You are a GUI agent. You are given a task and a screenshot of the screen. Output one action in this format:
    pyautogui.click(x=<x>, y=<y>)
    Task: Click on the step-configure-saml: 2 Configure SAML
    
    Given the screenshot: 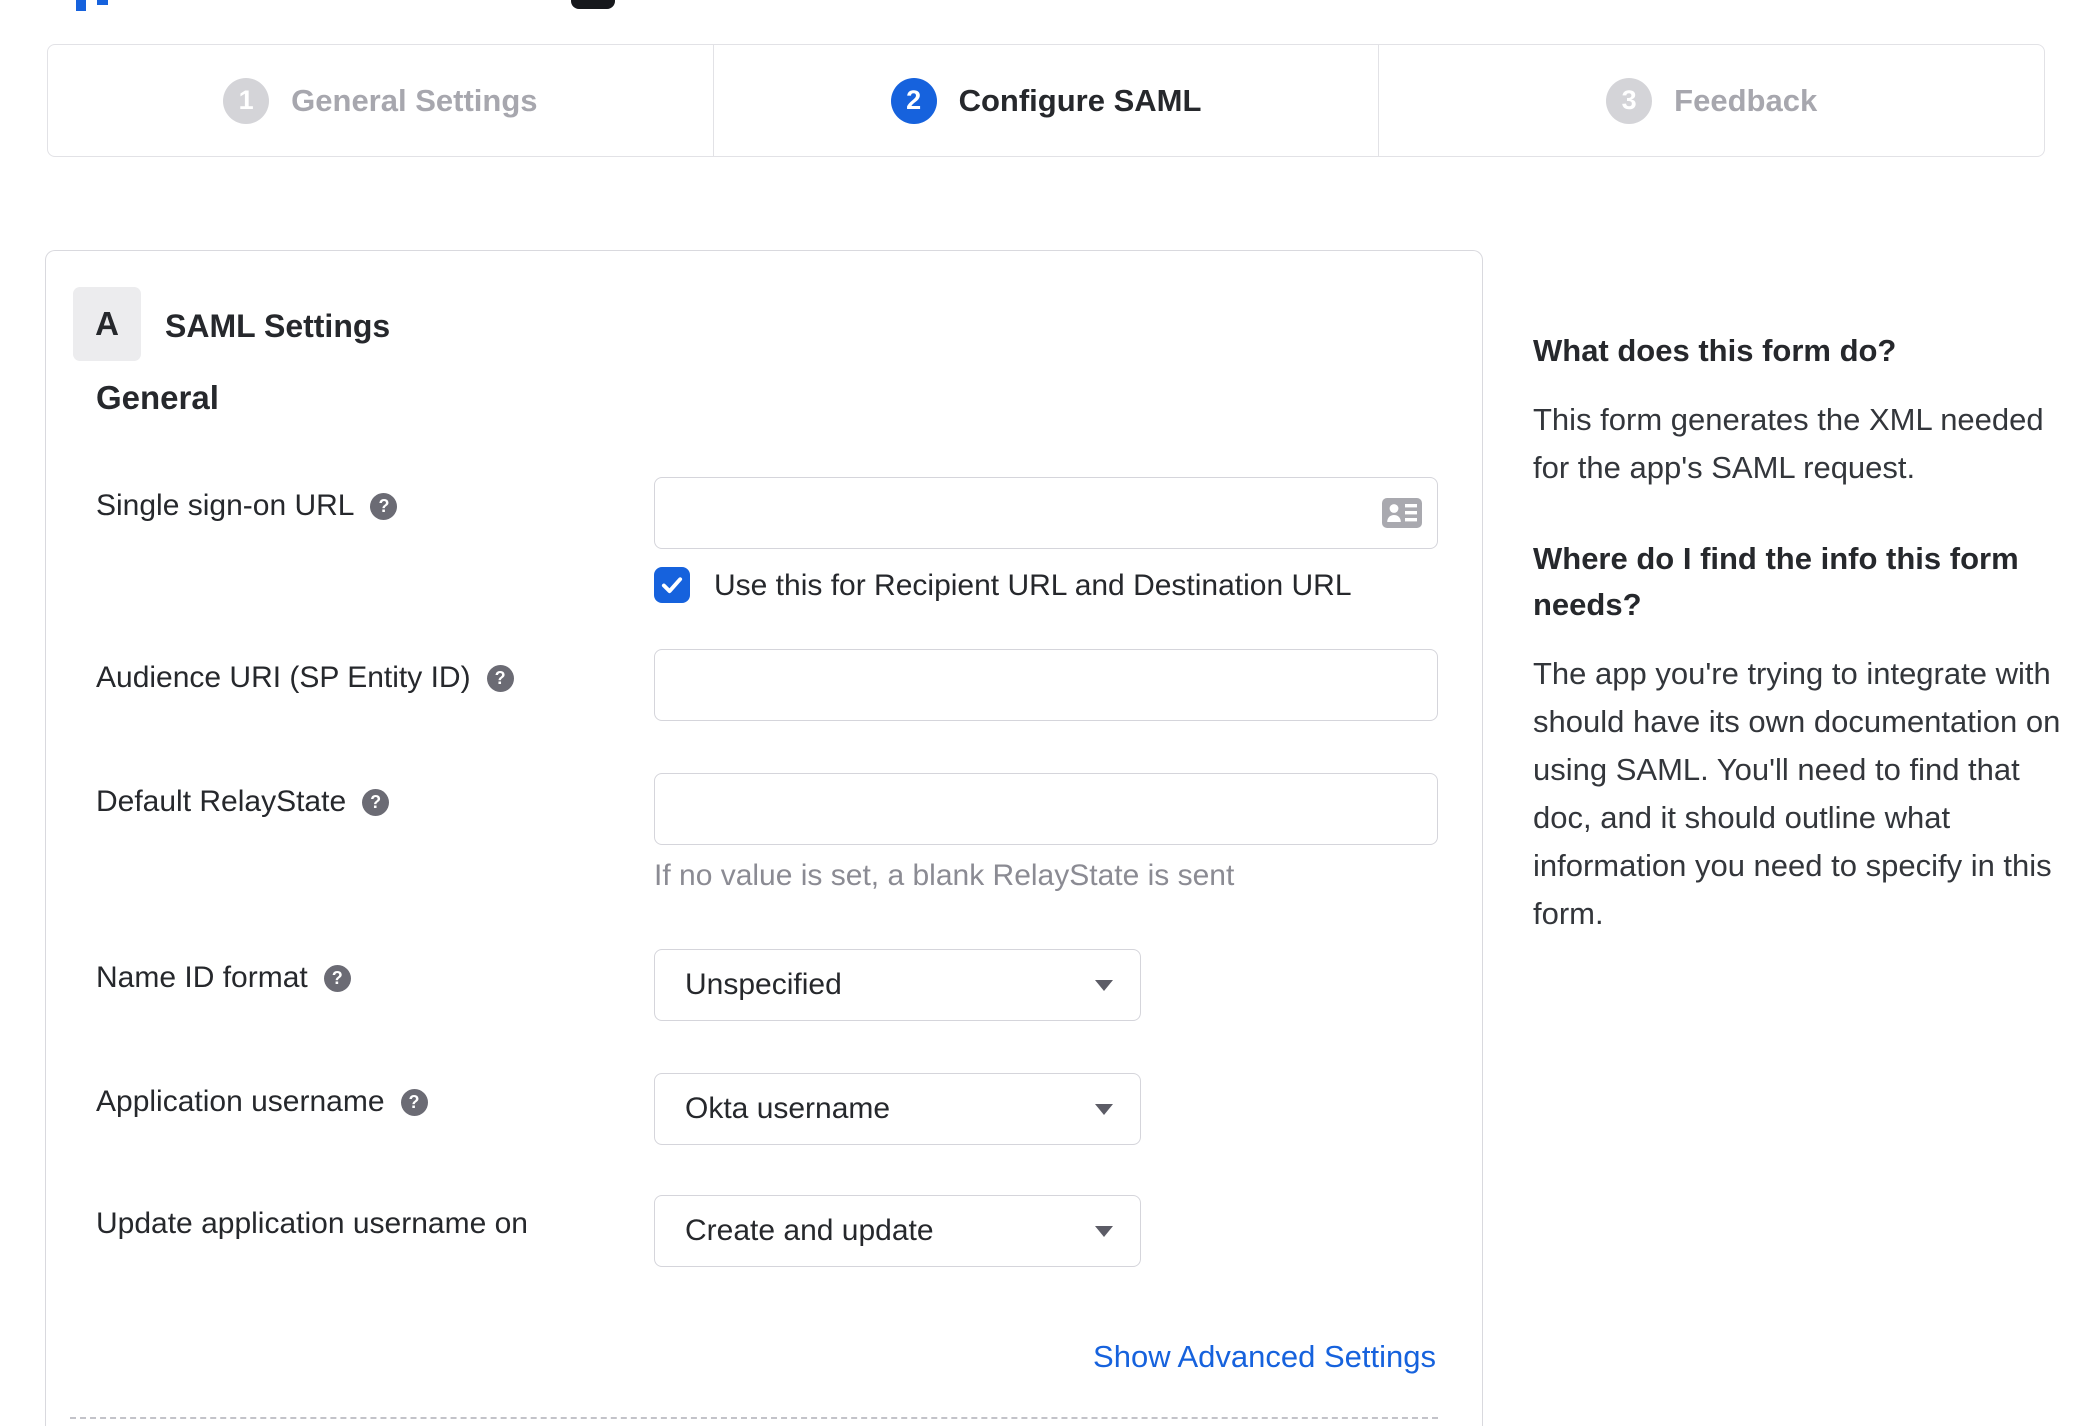 What is the action you would take?
    pyautogui.click(x=1045, y=100)
    